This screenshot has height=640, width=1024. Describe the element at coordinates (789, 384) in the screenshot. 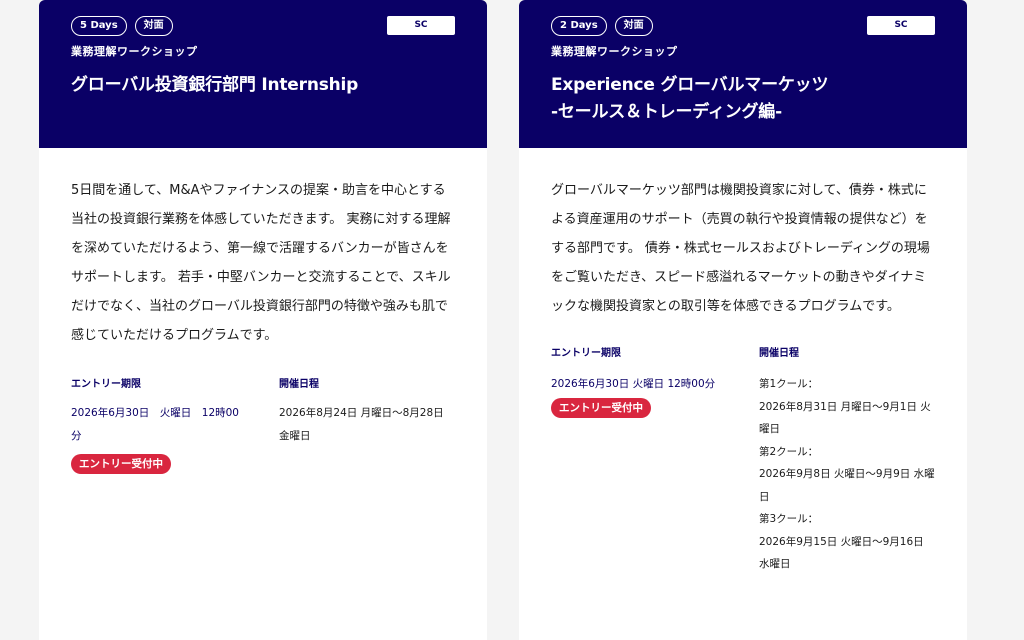

I see `schedule-line: 第1クール：` at that location.